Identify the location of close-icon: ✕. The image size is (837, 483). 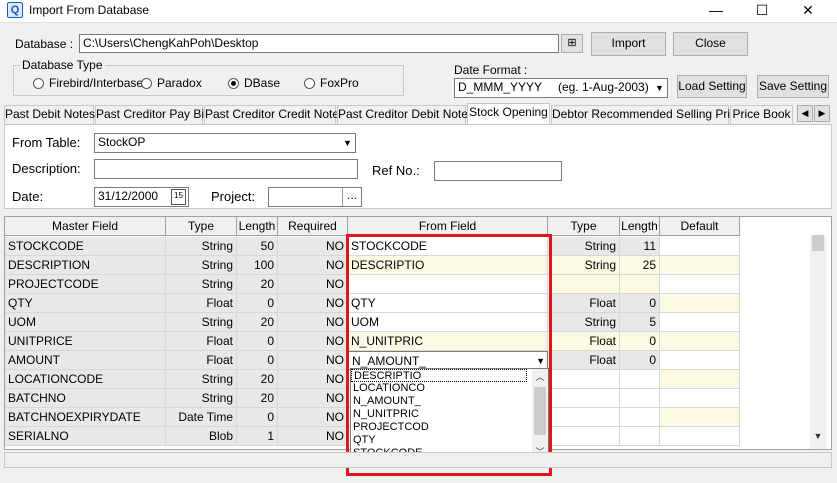
(808, 11).